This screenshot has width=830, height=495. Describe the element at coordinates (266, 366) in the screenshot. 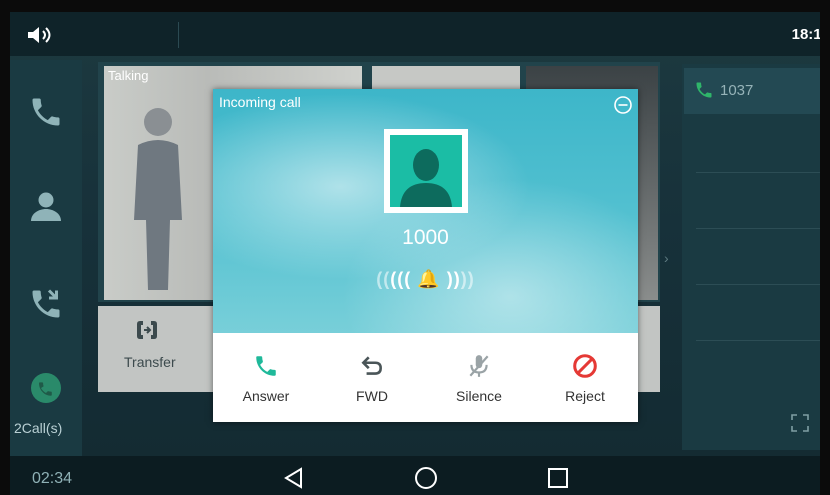

I see `answer-phone-icon` at that location.